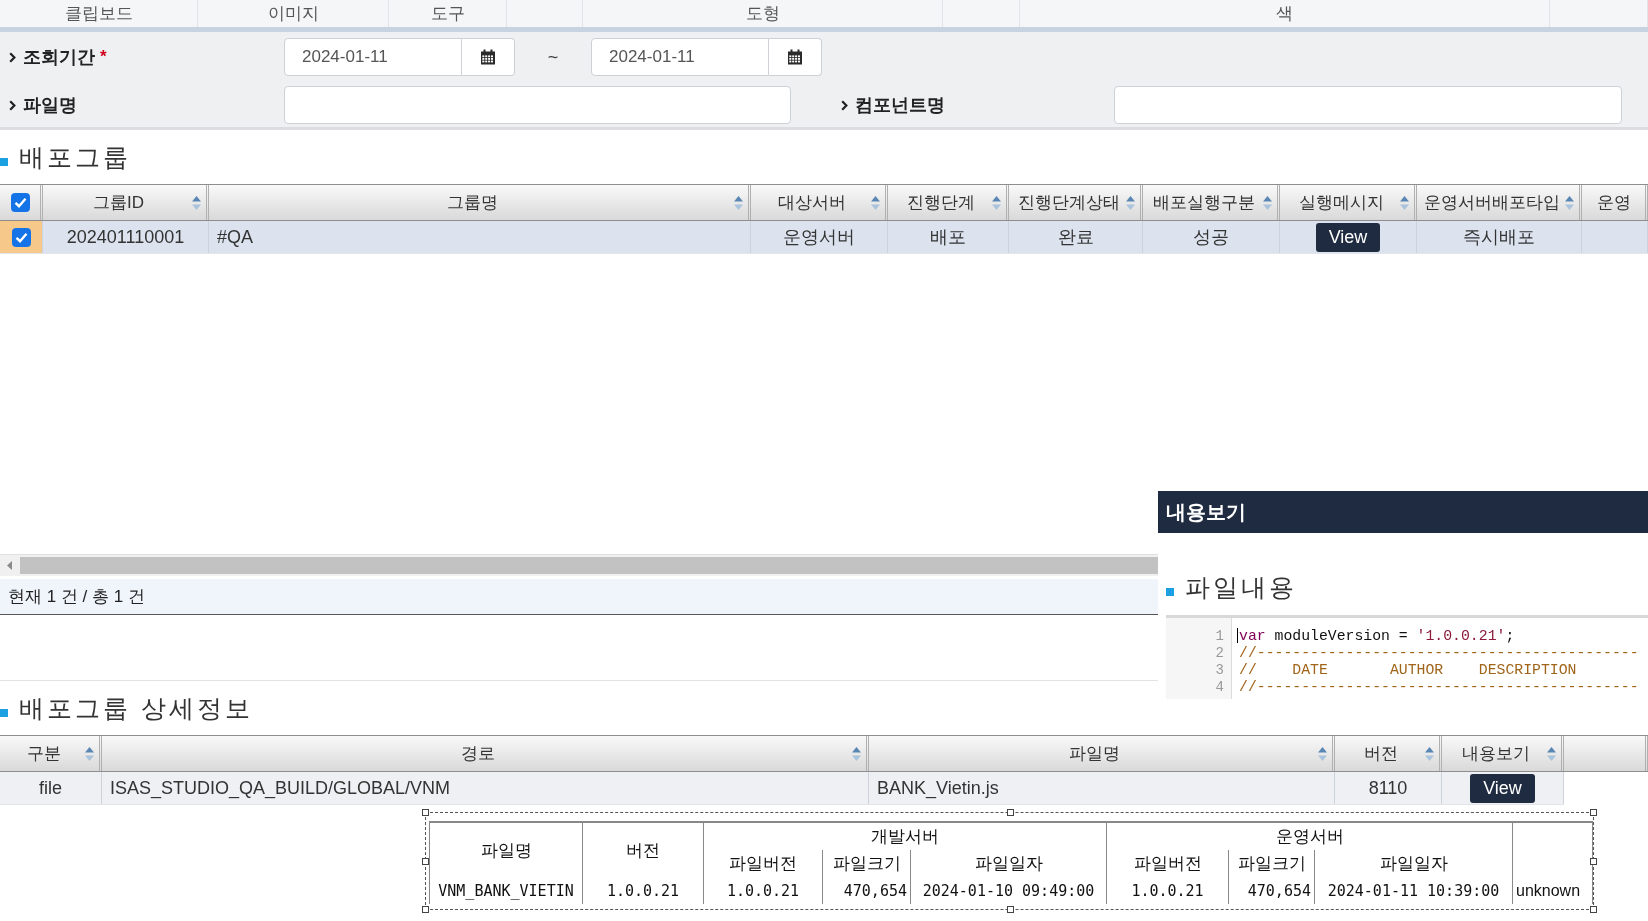 The image size is (1648, 921). I want to click on column-group-header: 개발서버, so click(905, 836).